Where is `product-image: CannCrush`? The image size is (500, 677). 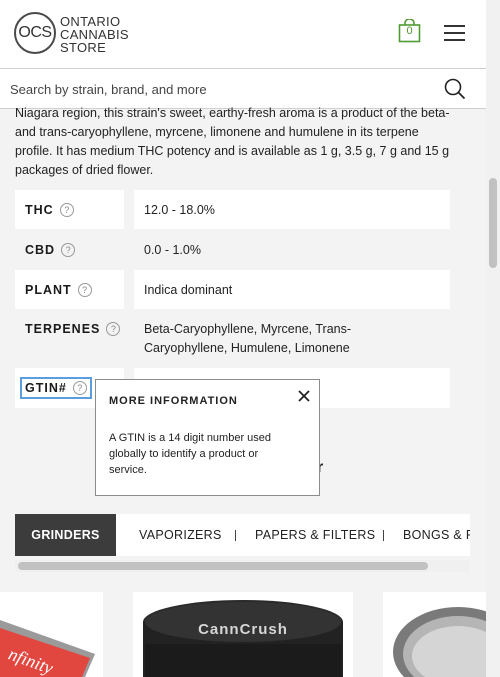 product-image: CannCrush is located at coordinates (243, 638).